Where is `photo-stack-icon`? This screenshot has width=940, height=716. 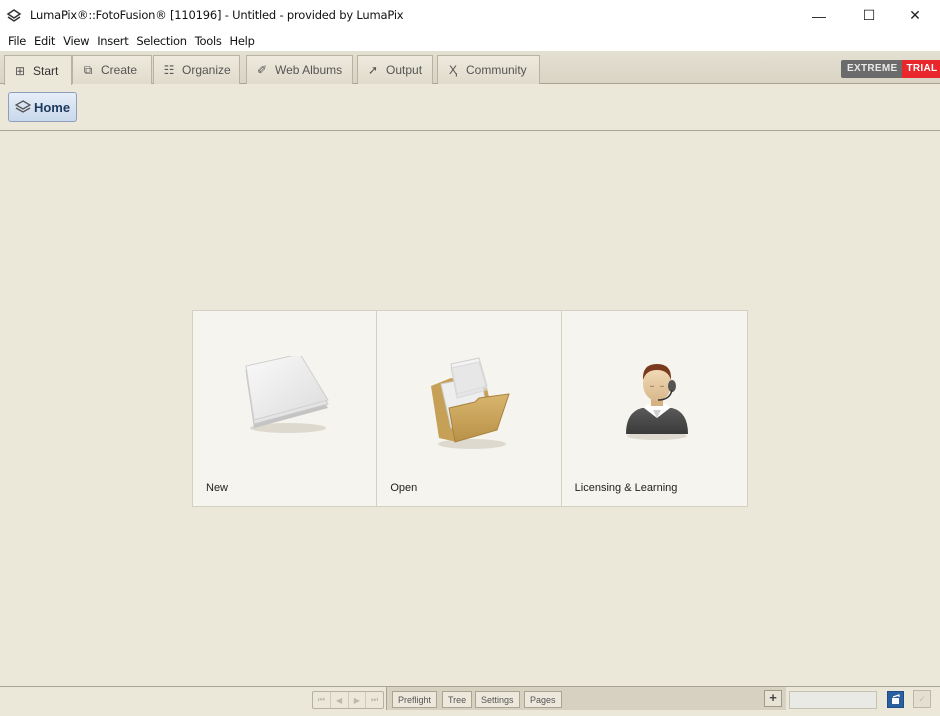 photo-stack-icon is located at coordinates (896, 699).